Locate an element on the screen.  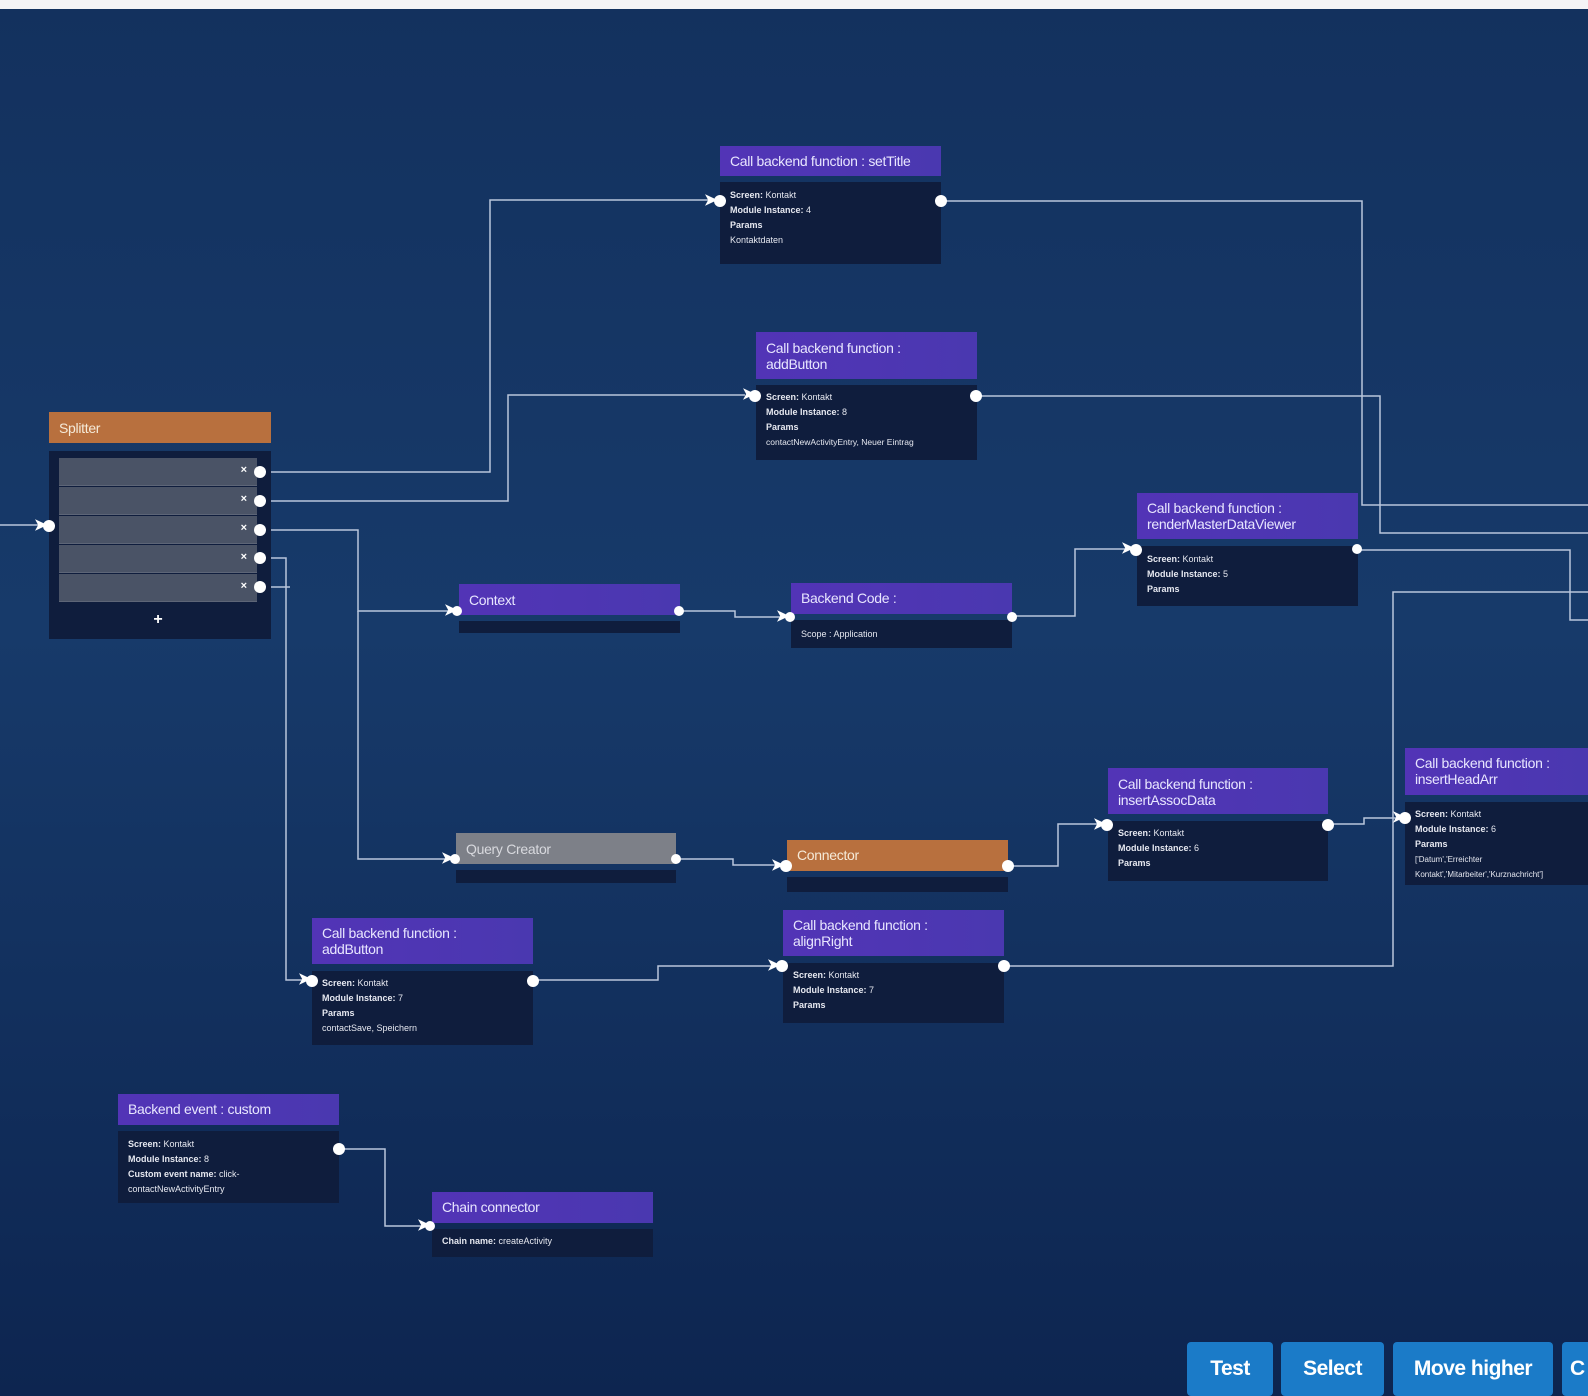
wire-connector-assoc is located at coordinates (1056, 845).